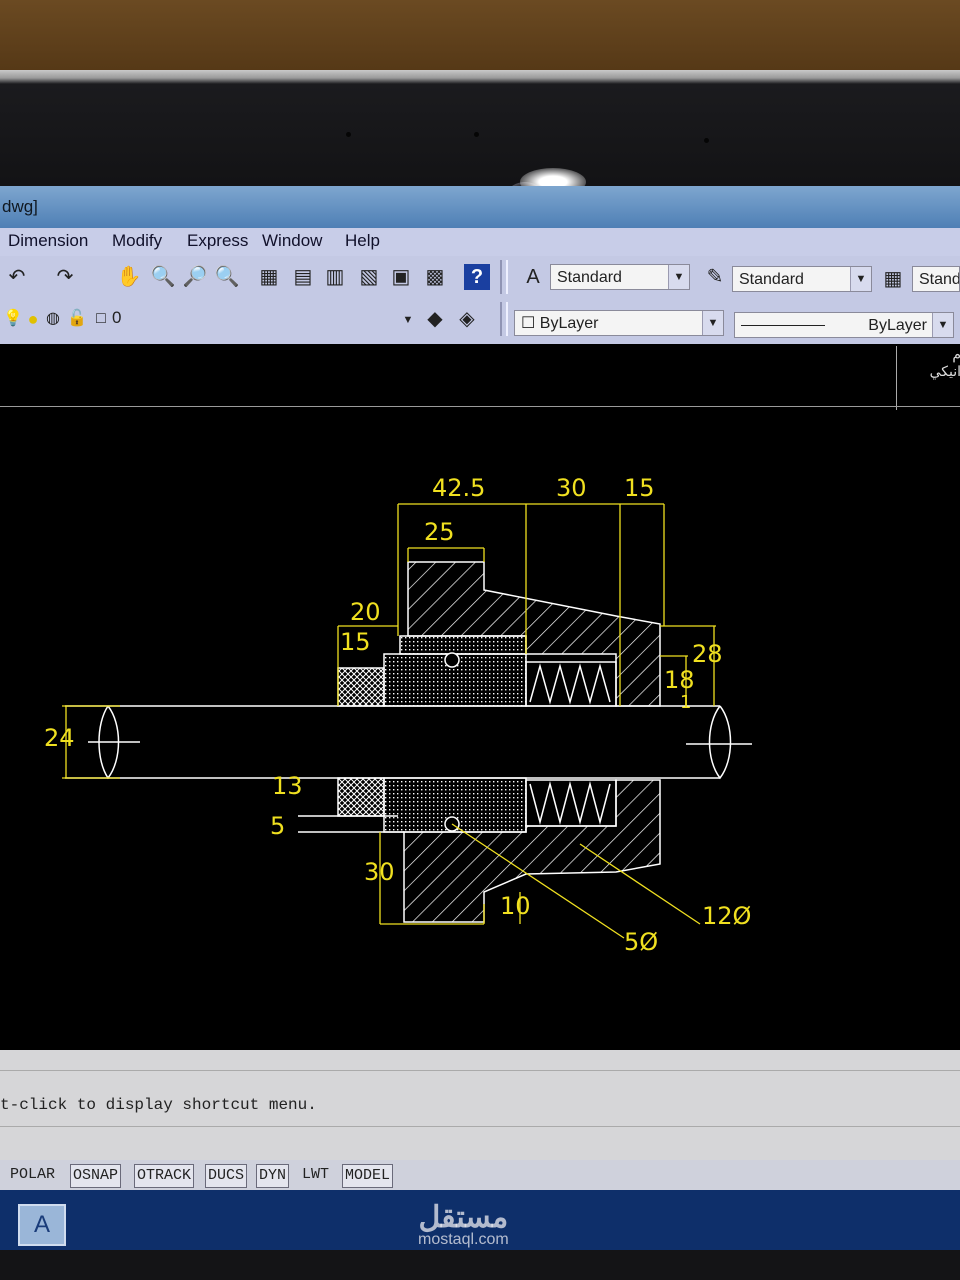 Image resolution: width=960 pixels, height=1280 pixels. Describe the element at coordinates (277, 826) in the screenshot. I see `dim-label: 5` at that location.